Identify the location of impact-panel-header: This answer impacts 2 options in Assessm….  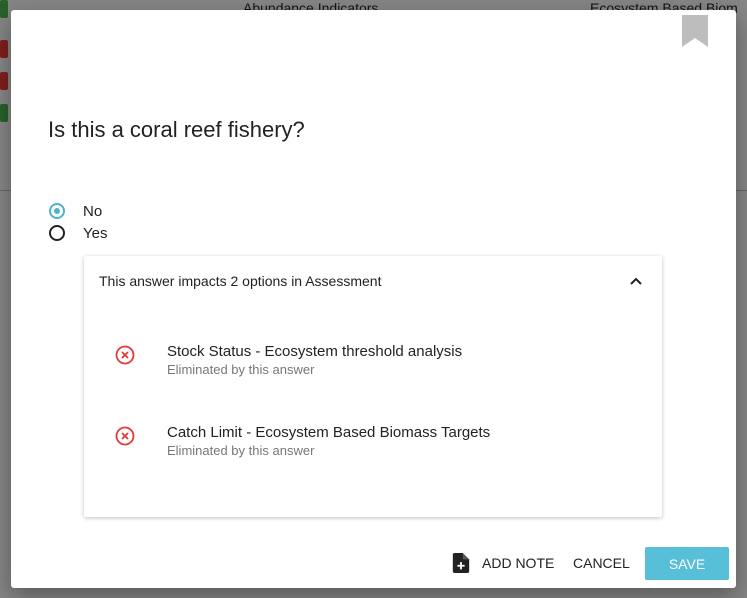
(240, 281).